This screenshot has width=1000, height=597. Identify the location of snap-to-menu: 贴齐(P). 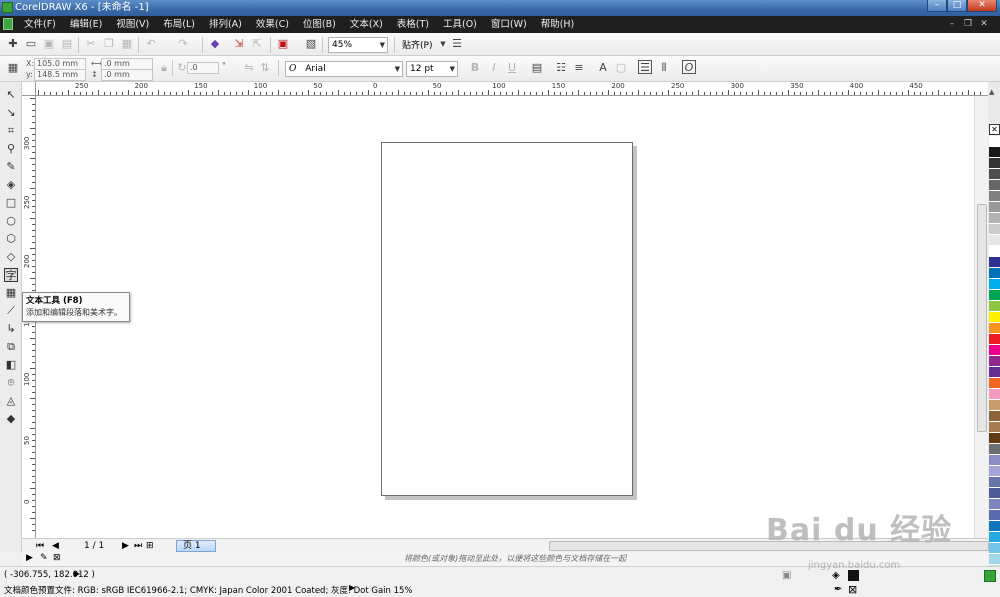
(417, 44).